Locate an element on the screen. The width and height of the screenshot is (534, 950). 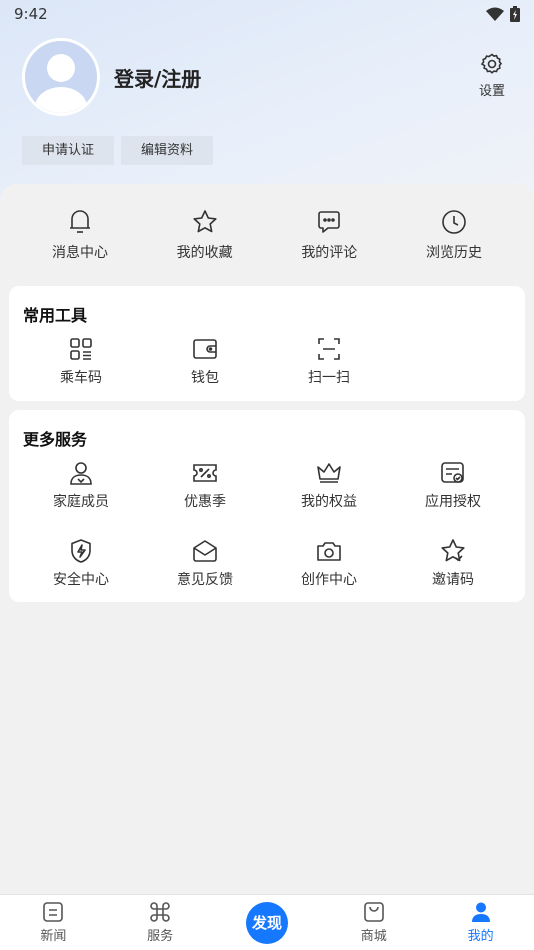
qr-code-icon is located at coordinates (81, 349).